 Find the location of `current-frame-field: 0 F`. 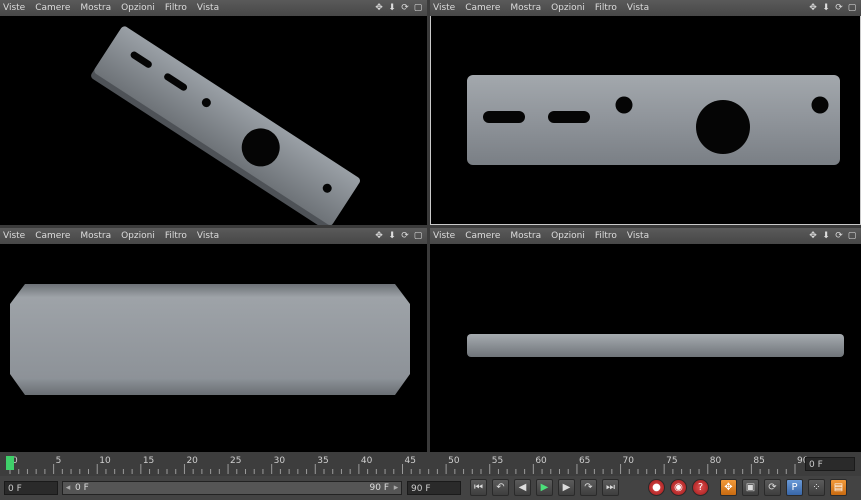

current-frame-field: 0 F is located at coordinates (830, 464).